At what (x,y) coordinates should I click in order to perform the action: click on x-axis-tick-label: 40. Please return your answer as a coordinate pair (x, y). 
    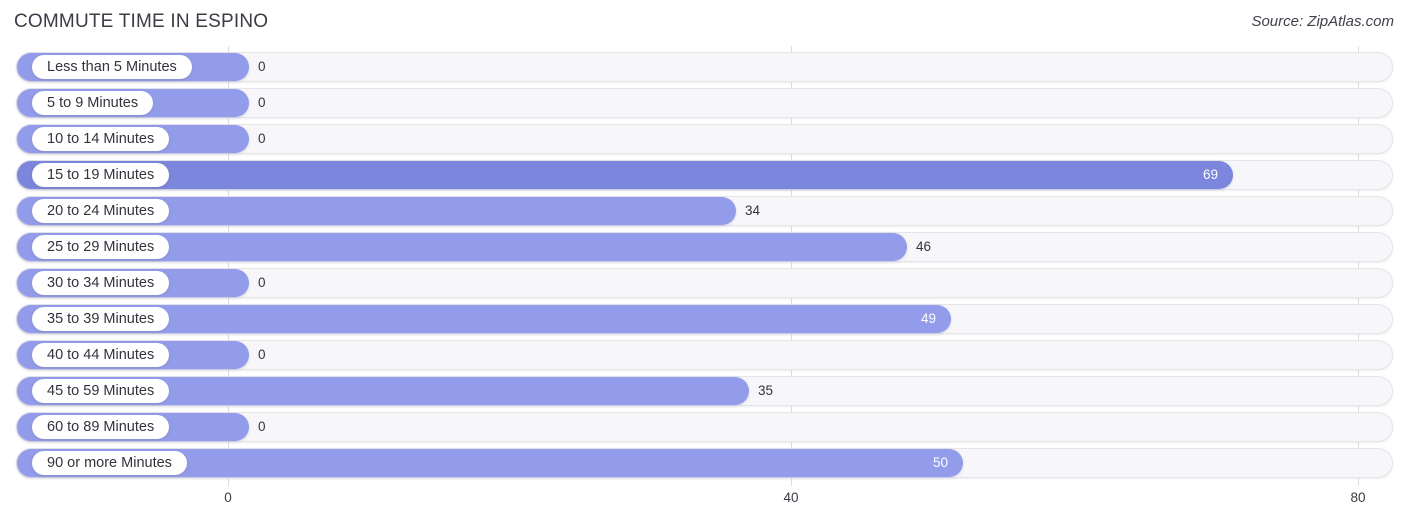
    Looking at the image, I should click on (791, 497).